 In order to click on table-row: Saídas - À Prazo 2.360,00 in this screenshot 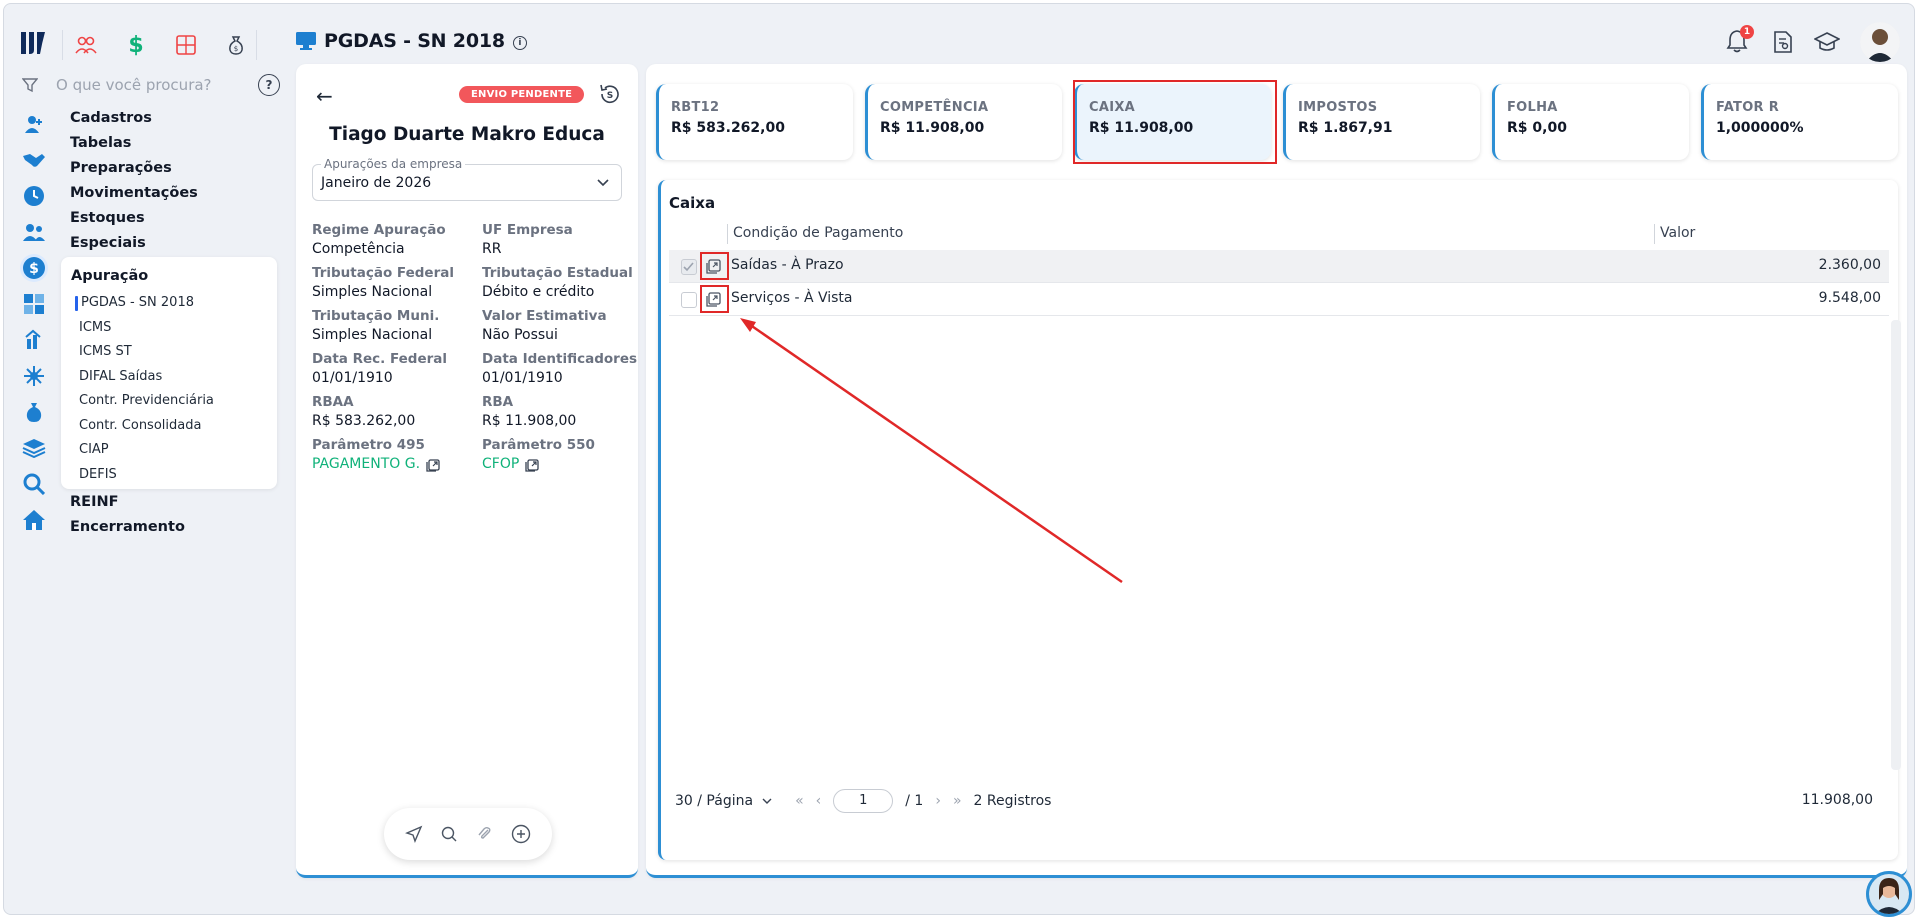, I will do `click(1279, 266)`.